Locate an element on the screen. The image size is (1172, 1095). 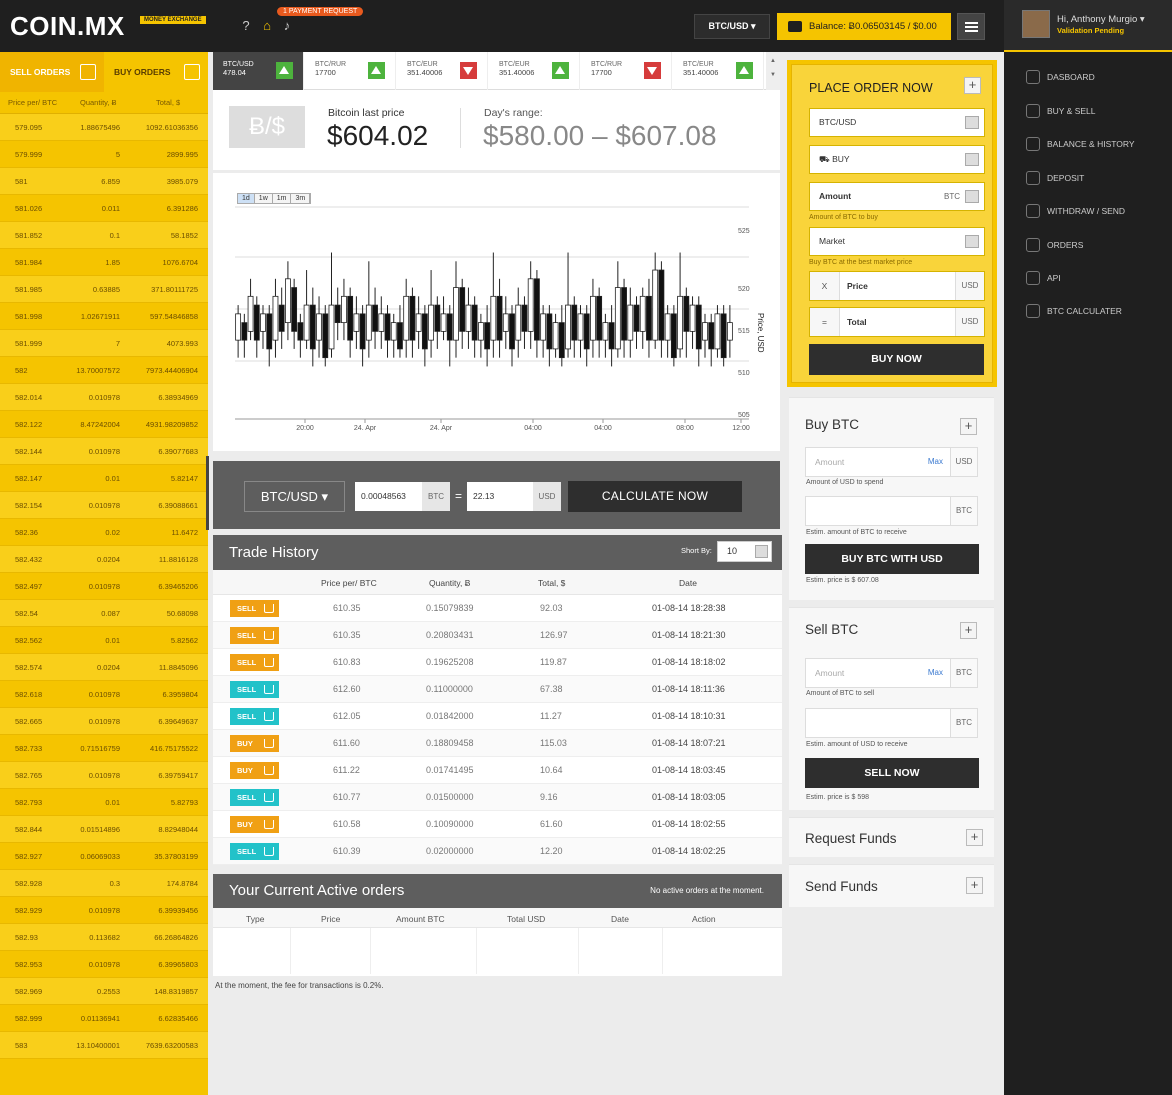
order-book-row: 582.953 0.010978 6.39965803 is located at coordinates (104, 964).